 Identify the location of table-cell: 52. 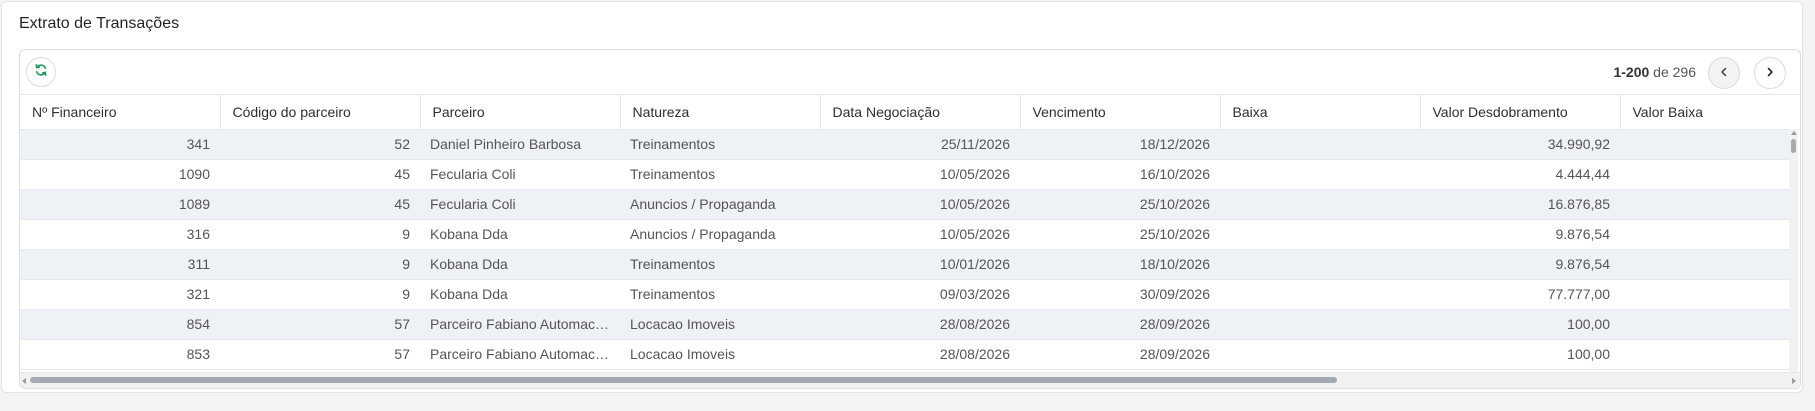
(320, 144).